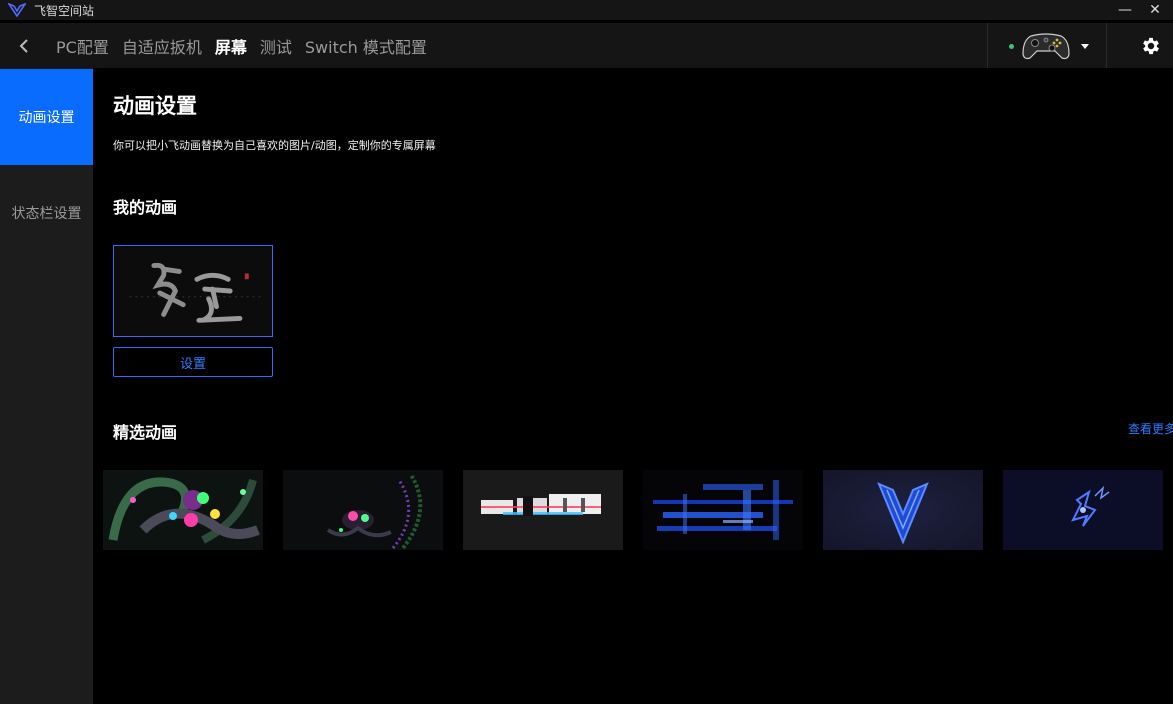 The width and height of the screenshot is (1173, 704). I want to click on blue-logo-thumbnail, so click(903, 510).